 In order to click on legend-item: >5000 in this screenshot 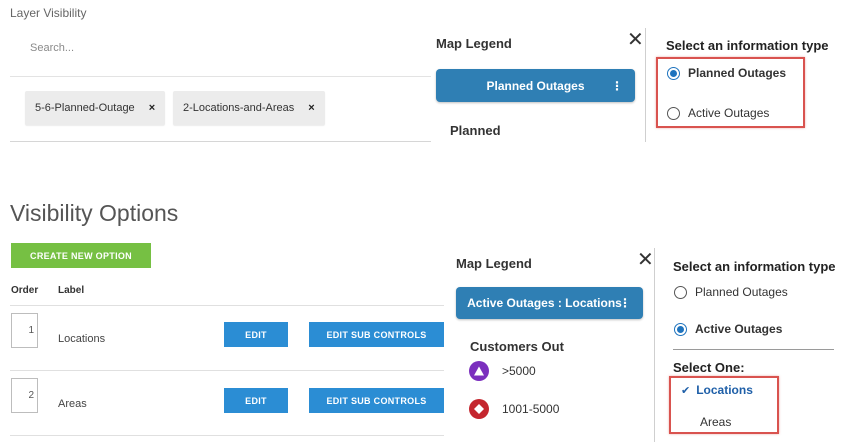, I will do `click(502, 371)`.